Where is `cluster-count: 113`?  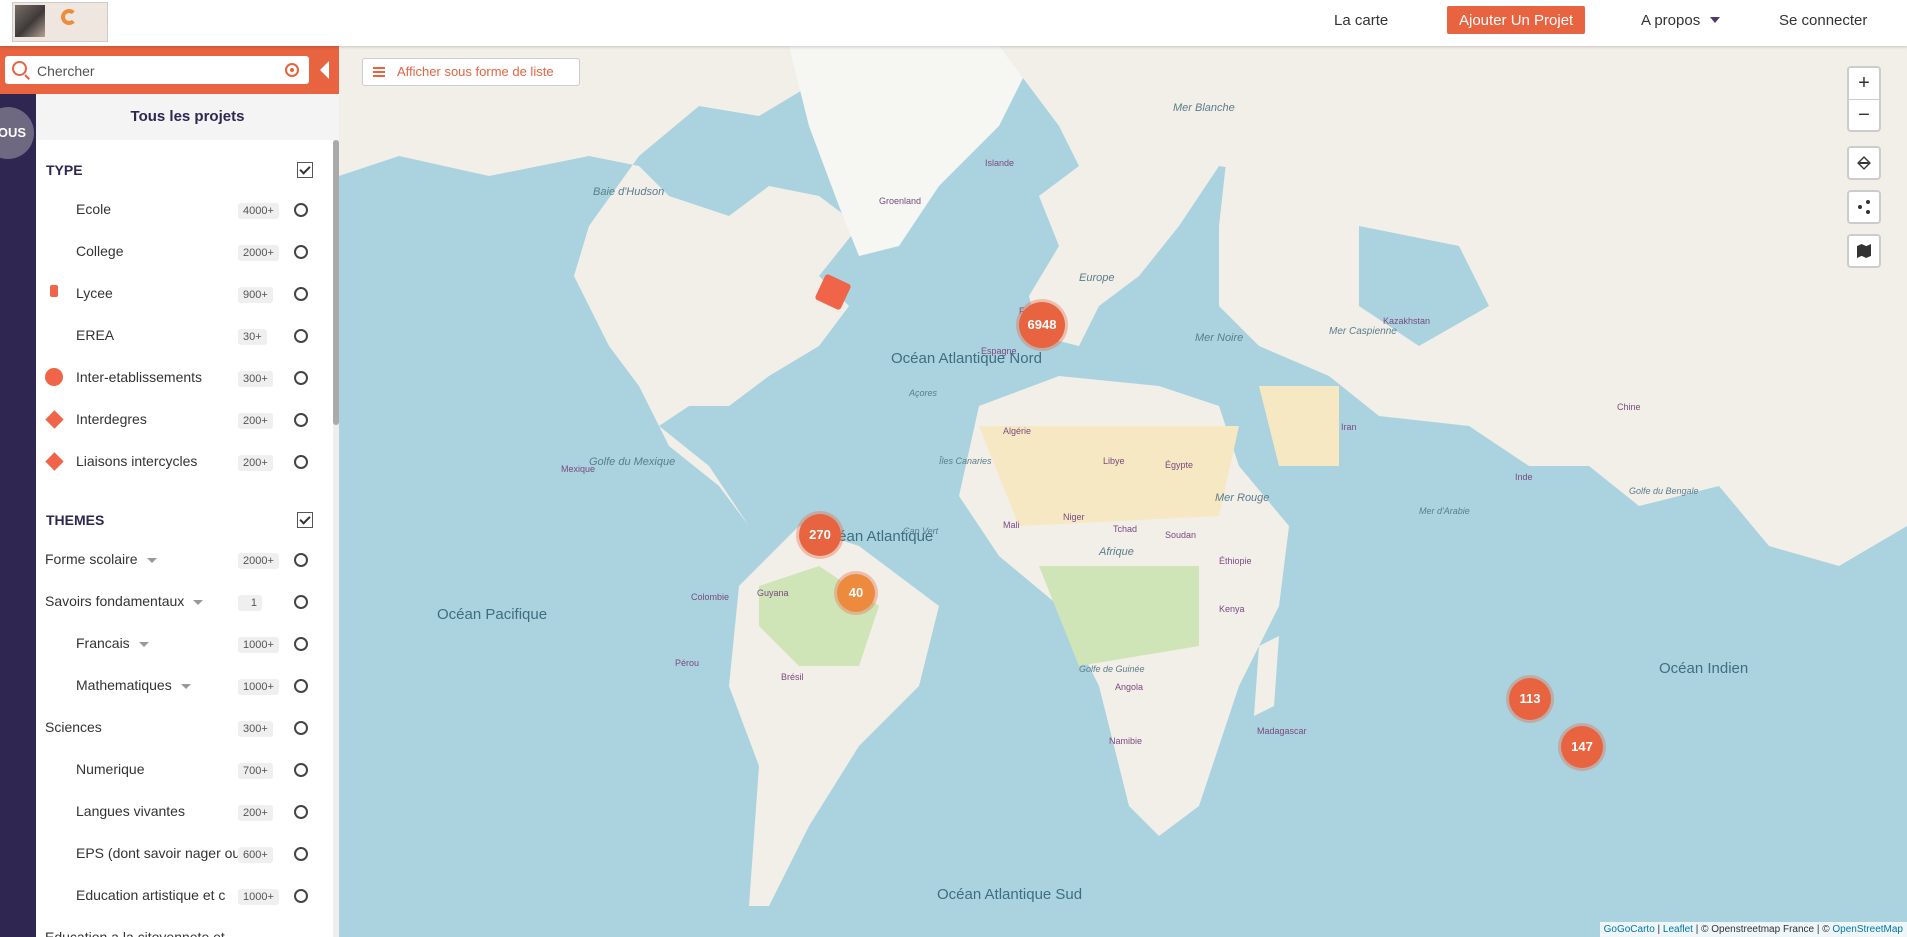
cluster-count: 113 is located at coordinates (1530, 698).